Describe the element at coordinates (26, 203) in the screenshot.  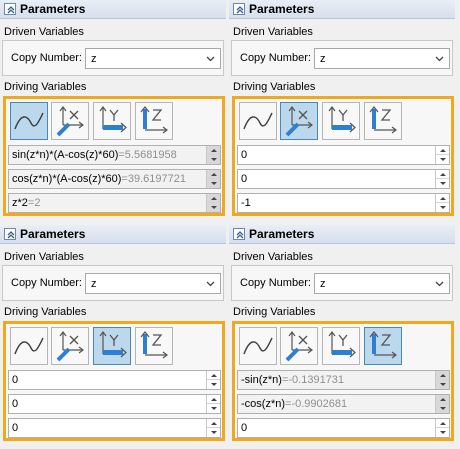
I see `expression-text: z*2=2` at that location.